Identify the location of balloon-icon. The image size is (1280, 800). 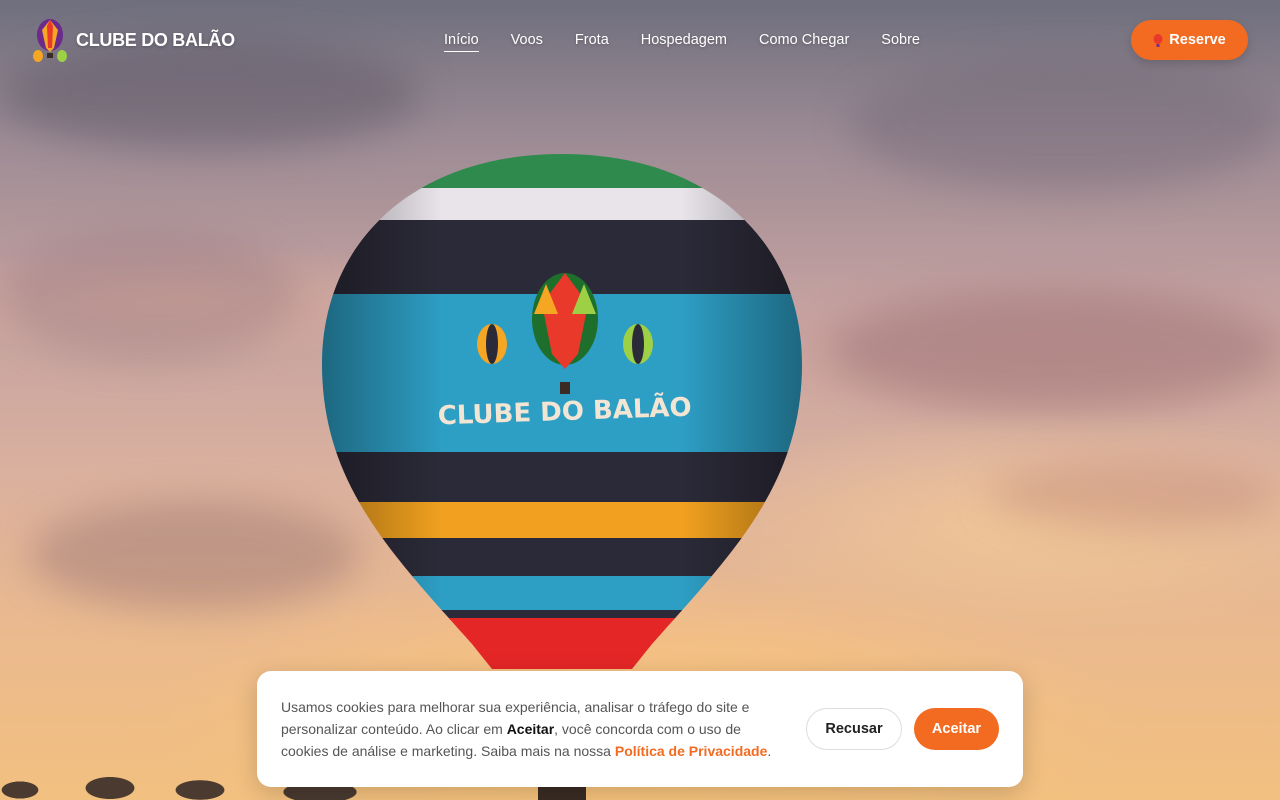
(1158, 40).